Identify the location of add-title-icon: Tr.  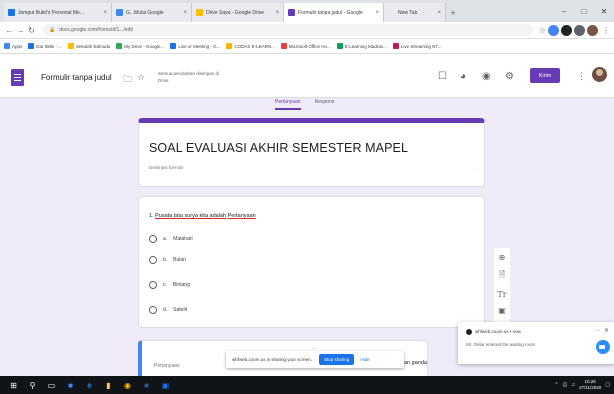
(501, 294).